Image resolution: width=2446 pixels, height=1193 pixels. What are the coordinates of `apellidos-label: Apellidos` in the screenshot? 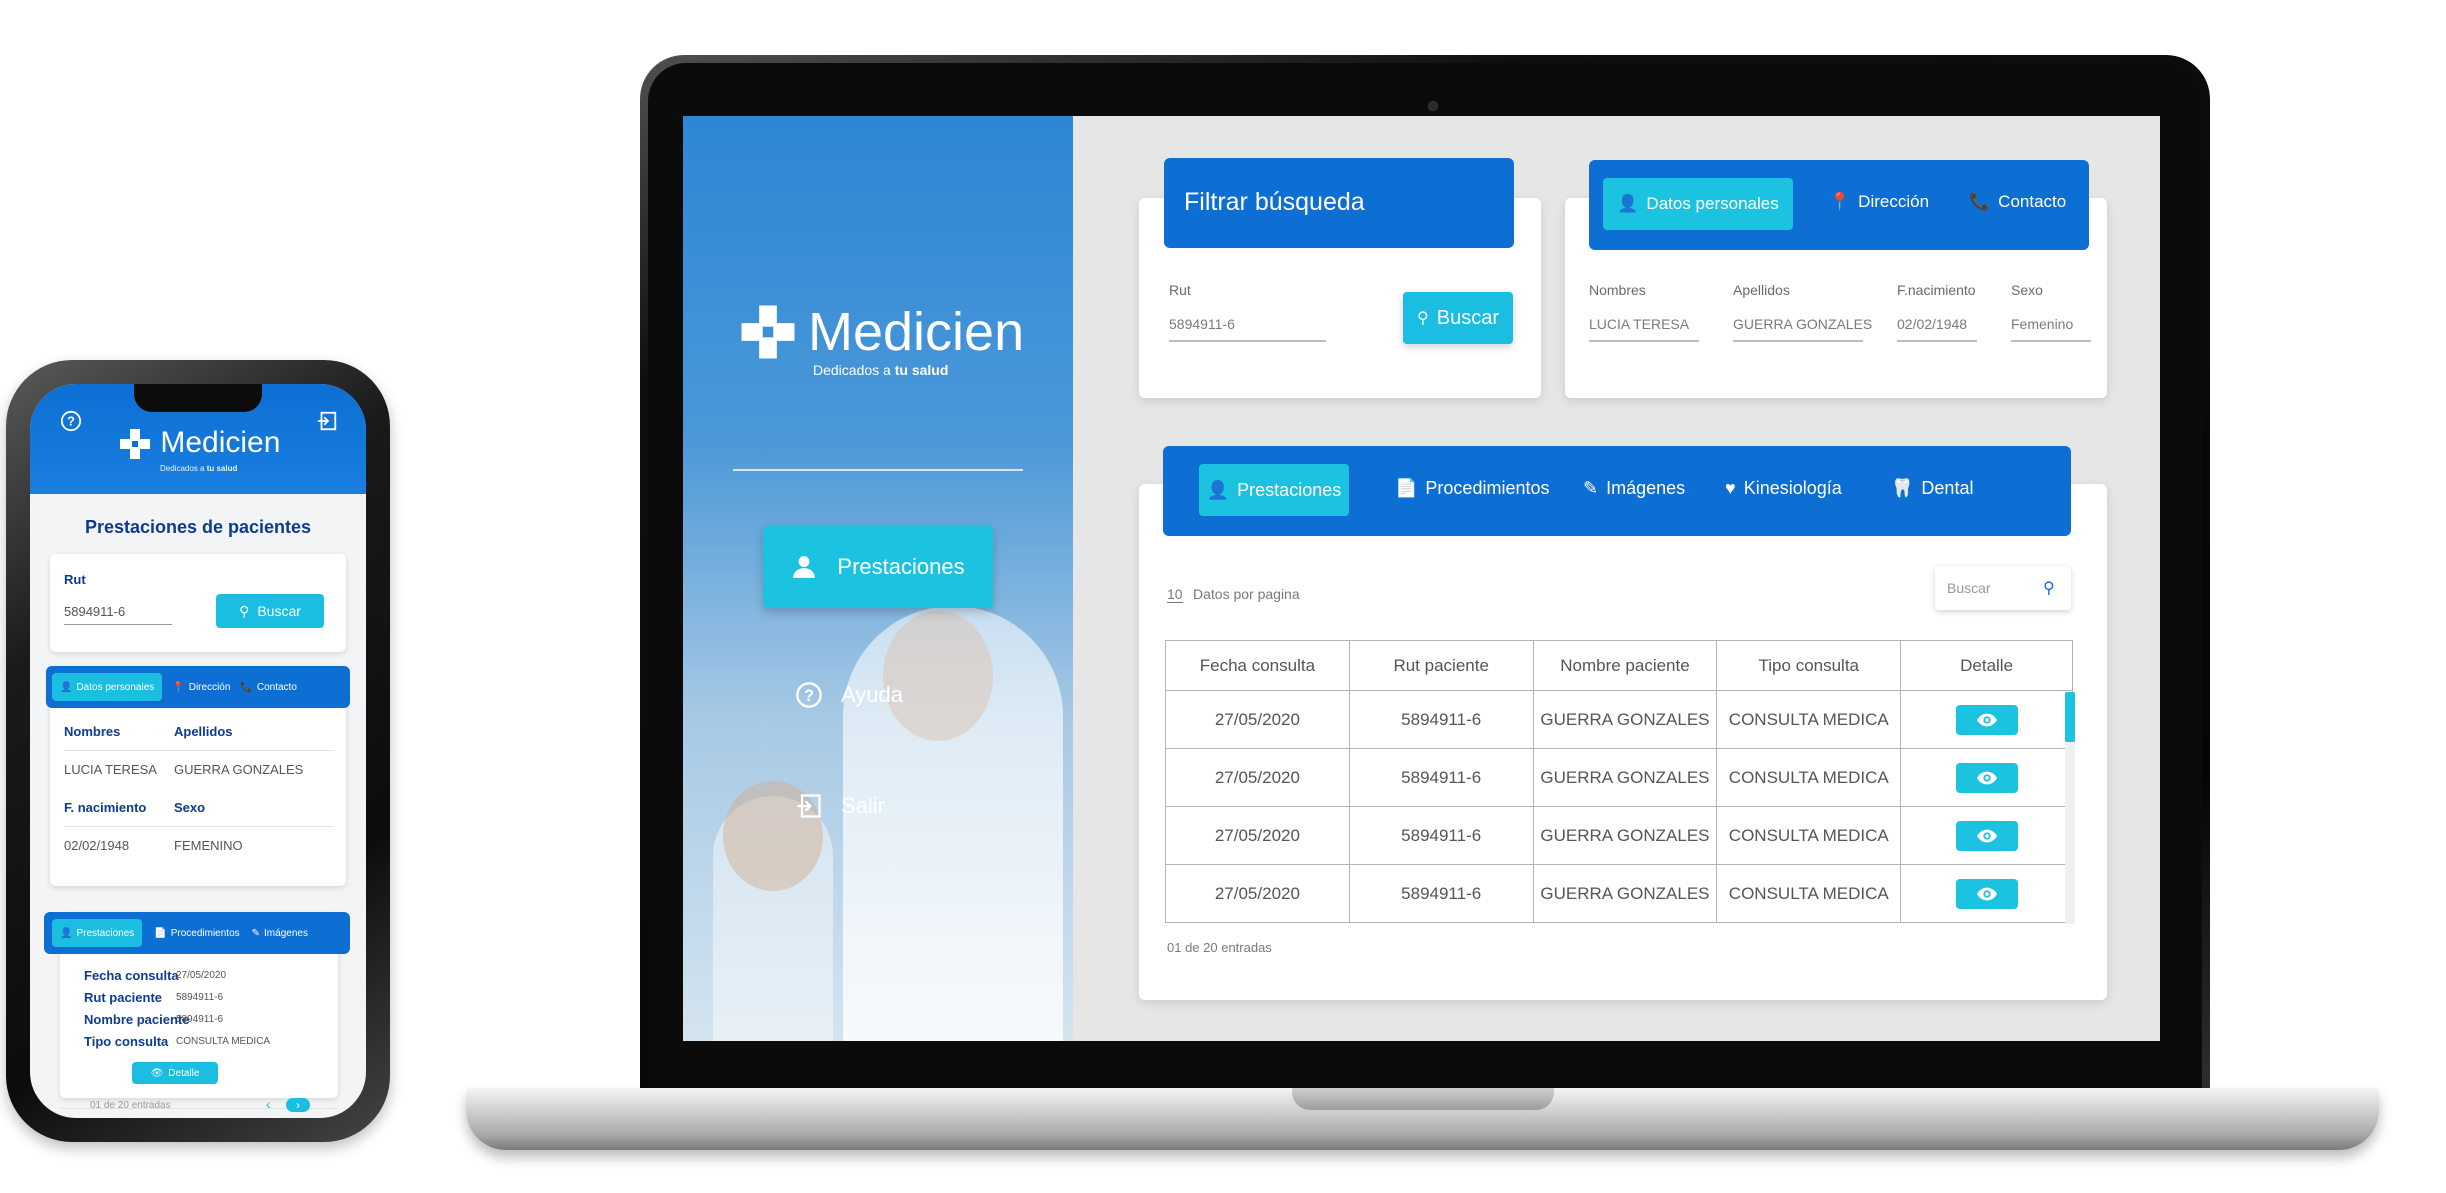 It's located at (1761, 290).